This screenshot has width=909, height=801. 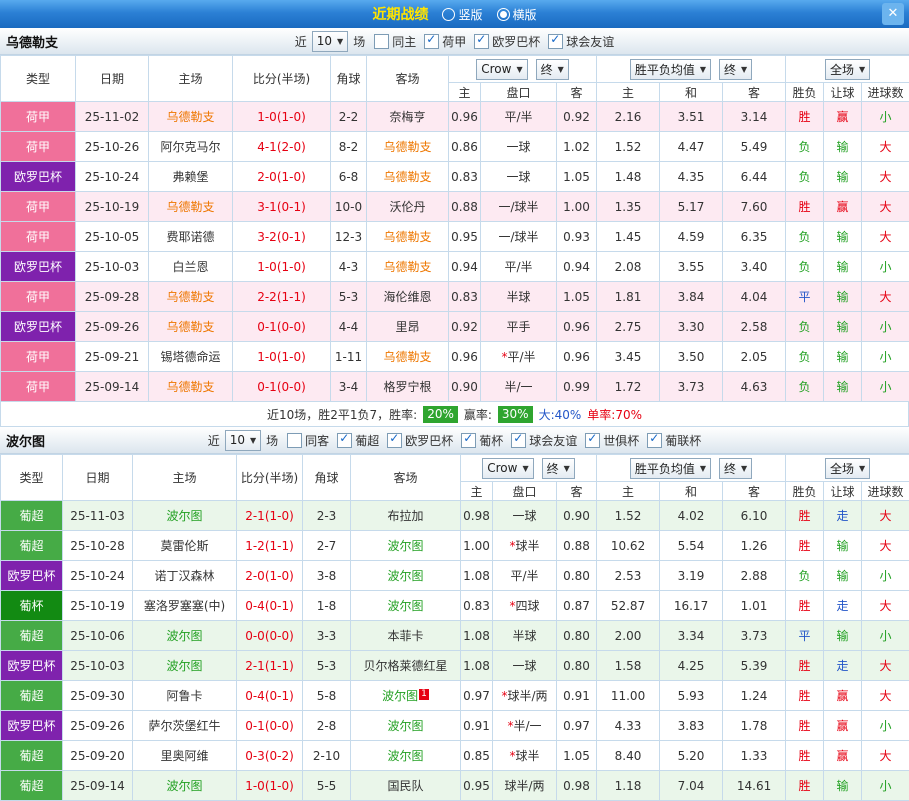 I want to click on corner-count: 3-4, so click(x=349, y=387).